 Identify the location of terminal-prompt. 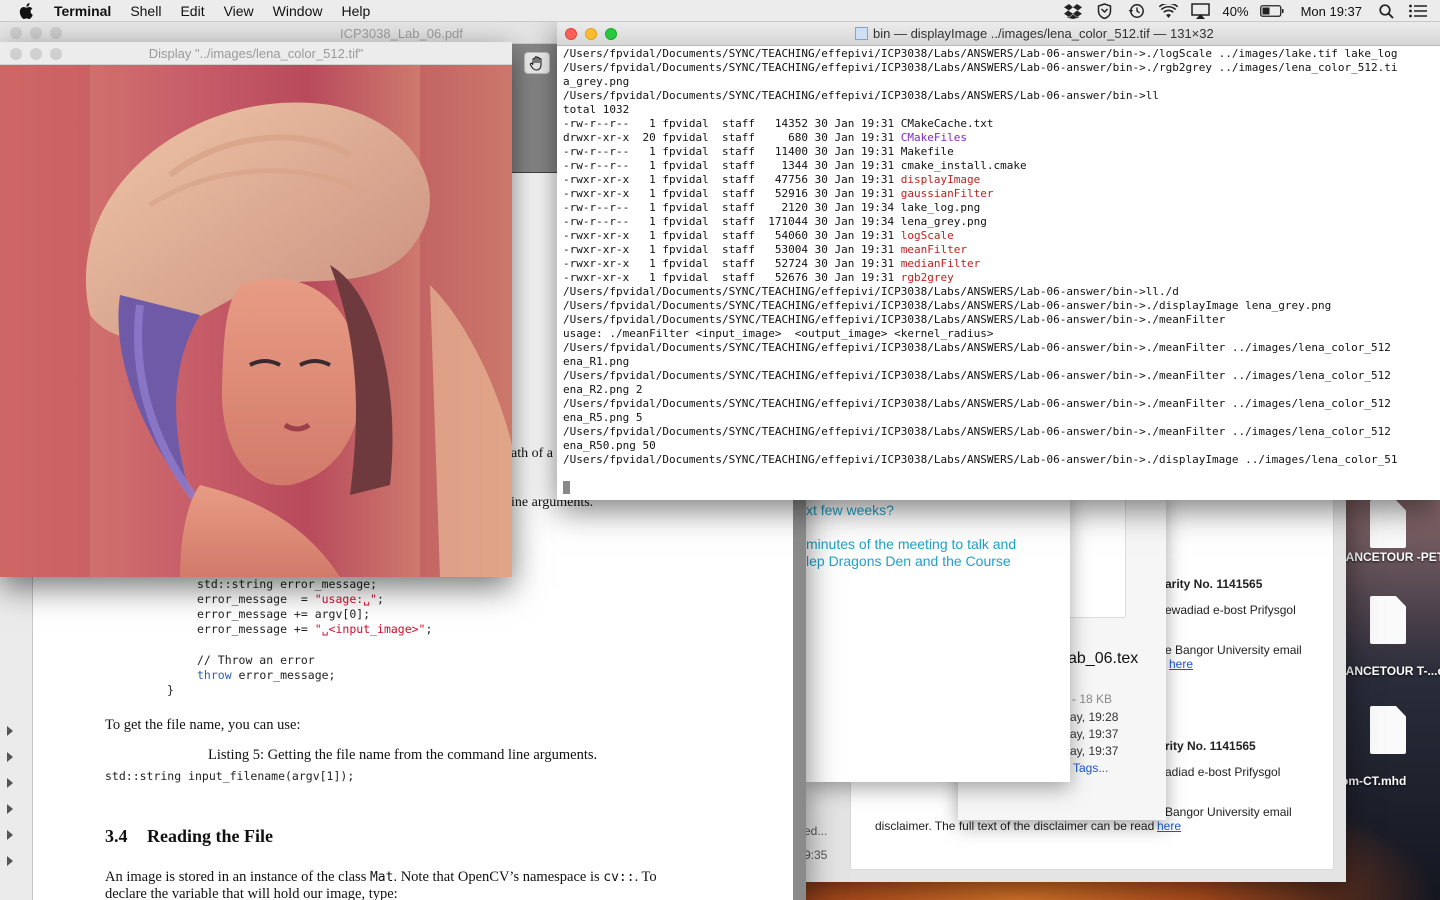
(1001, 488).